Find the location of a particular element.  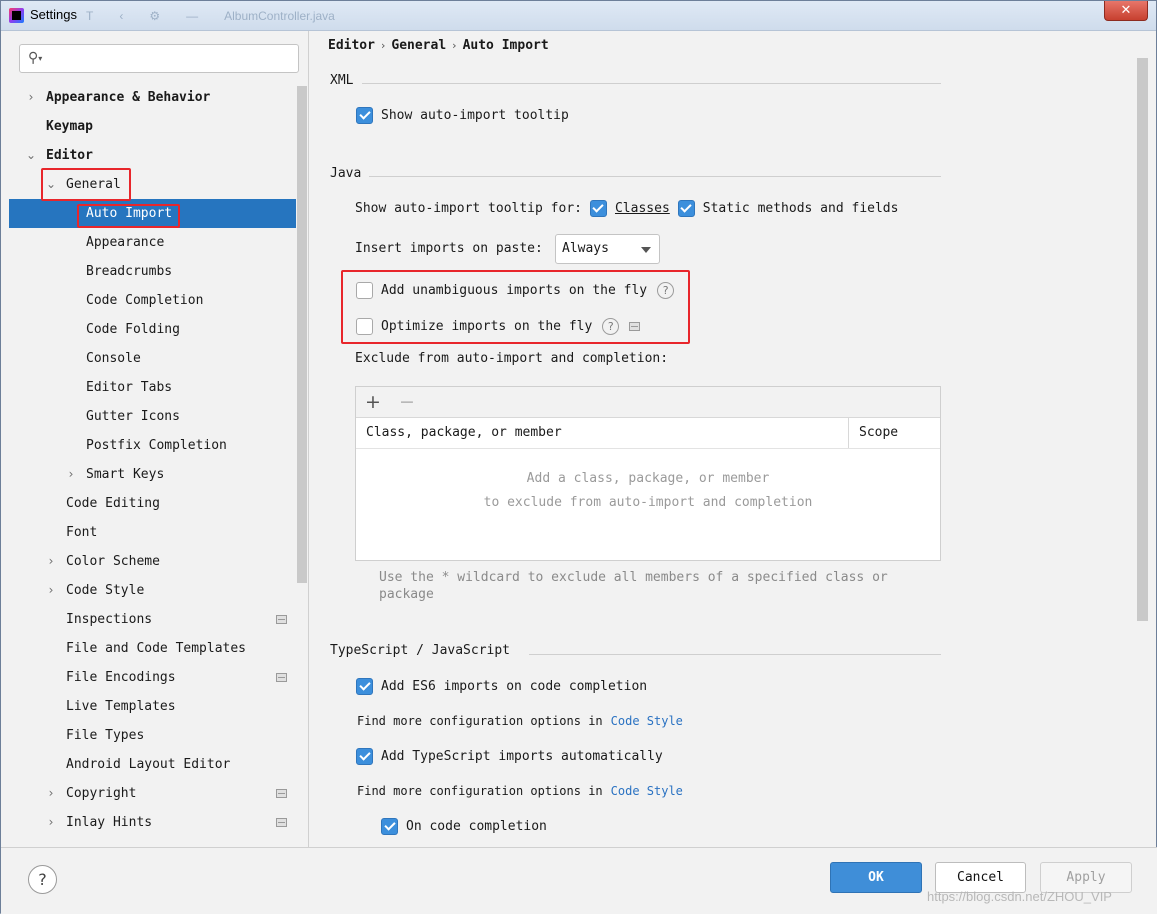

sidebar-item-code-style: › Code Style is located at coordinates (153, 590).